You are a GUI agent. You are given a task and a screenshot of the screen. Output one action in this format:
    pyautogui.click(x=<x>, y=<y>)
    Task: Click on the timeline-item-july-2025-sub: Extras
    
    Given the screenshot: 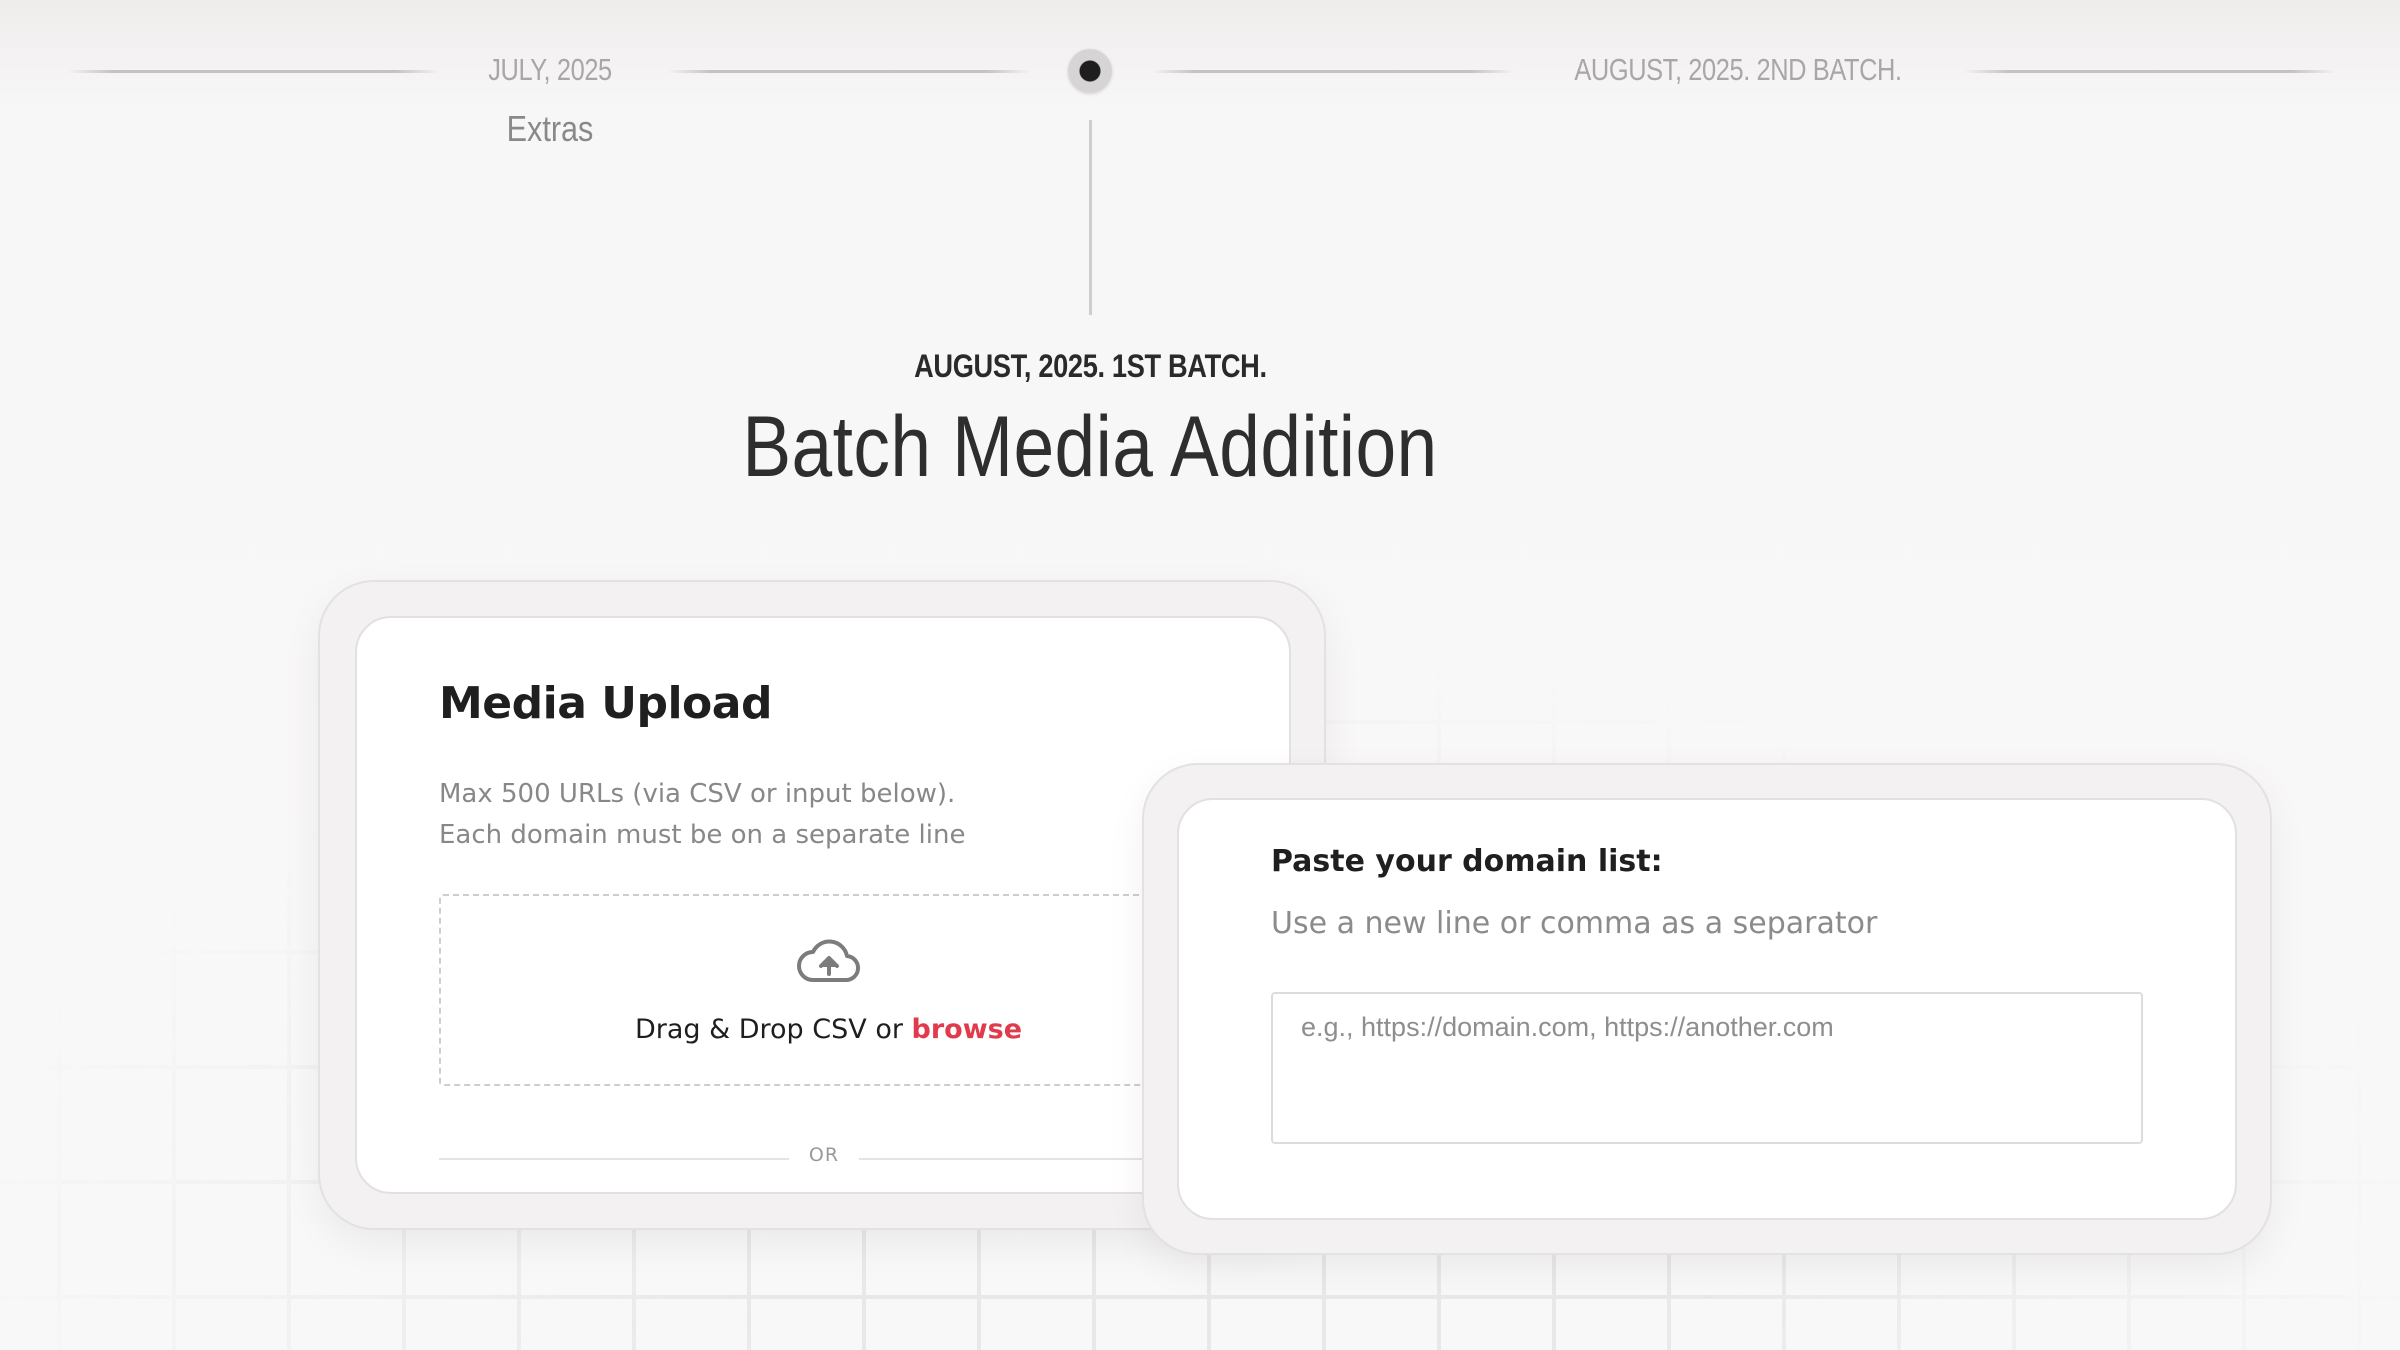 What is the action you would take?
    pyautogui.click(x=550, y=128)
    